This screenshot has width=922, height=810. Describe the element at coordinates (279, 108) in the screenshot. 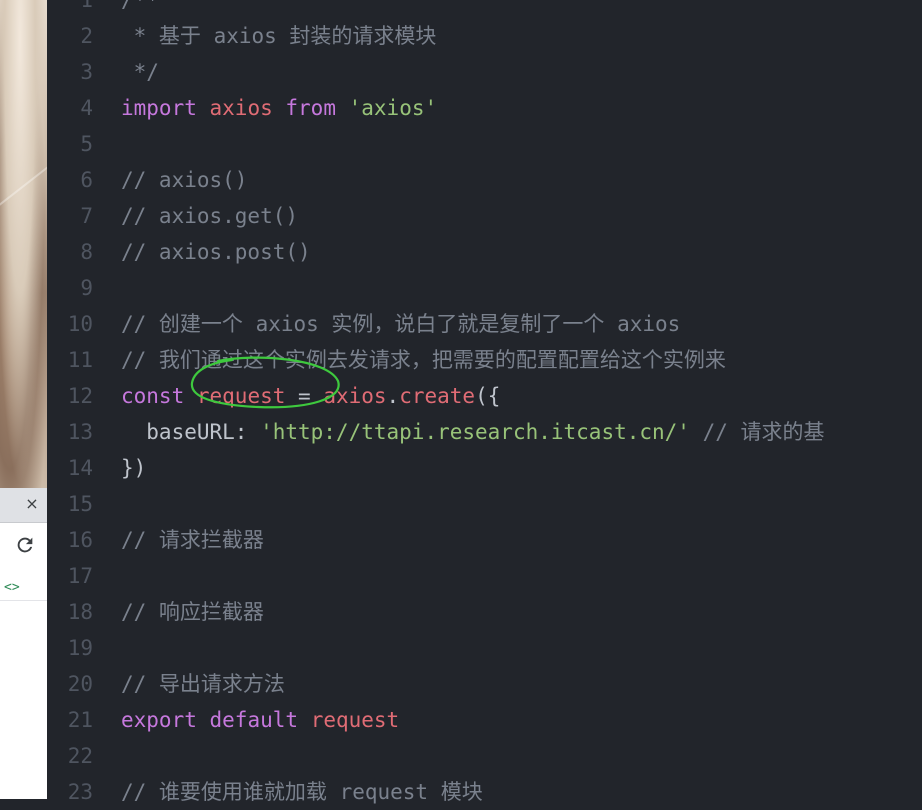

I see `code-line: import axios from 'axios'` at that location.